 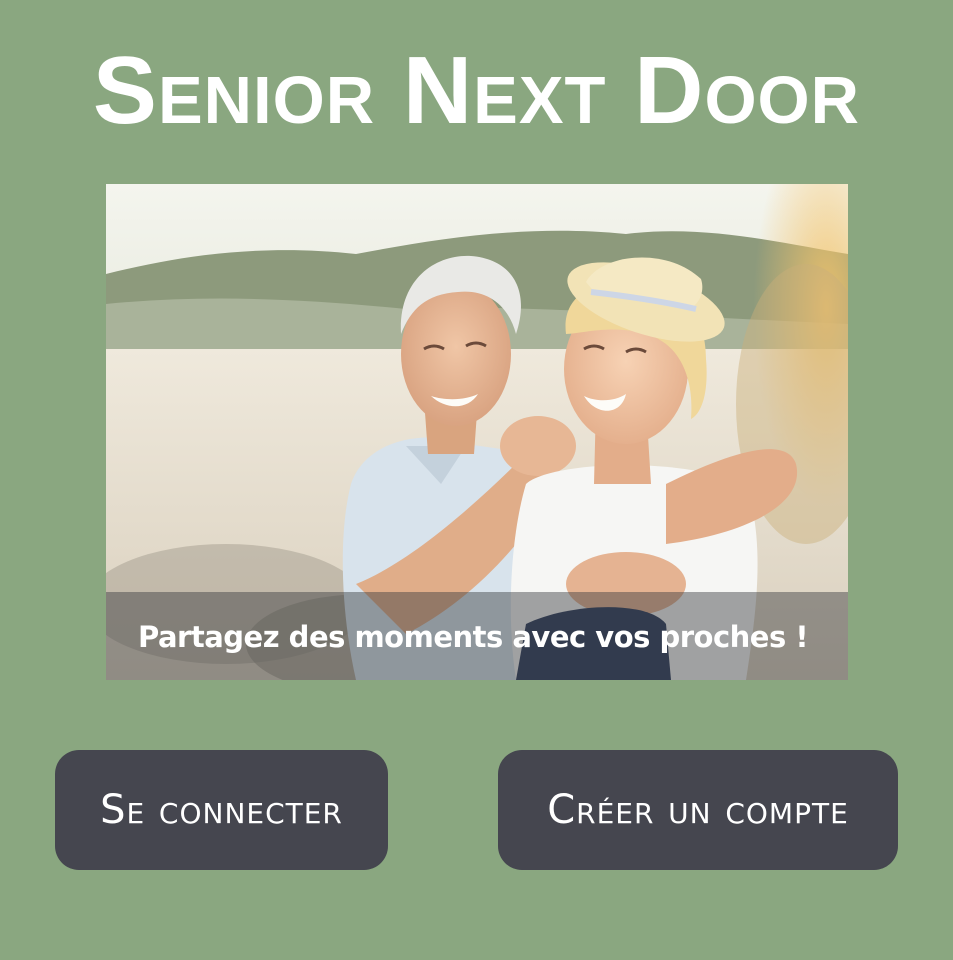 I want to click on hero-caption-bar: Partagez des moments avec vos proches !, so click(x=477, y=636).